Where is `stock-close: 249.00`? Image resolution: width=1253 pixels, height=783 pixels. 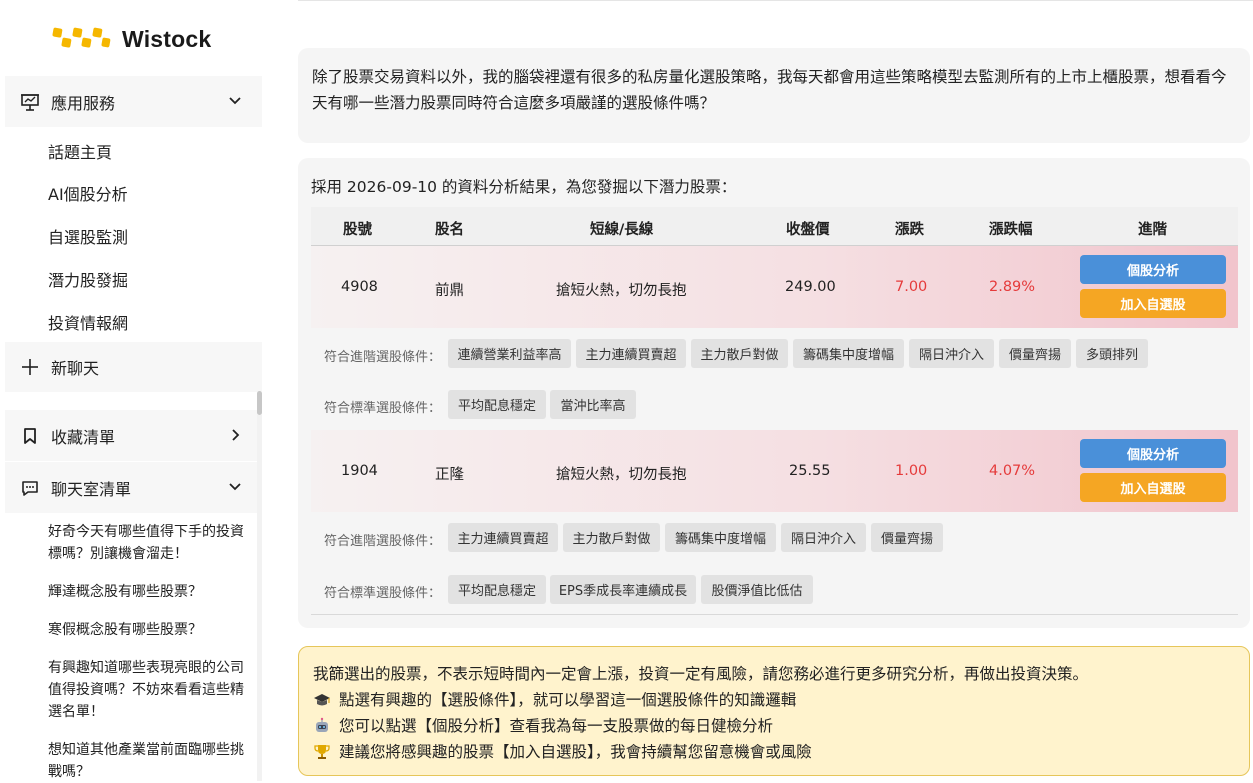 stock-close: 249.00 is located at coordinates (810, 287).